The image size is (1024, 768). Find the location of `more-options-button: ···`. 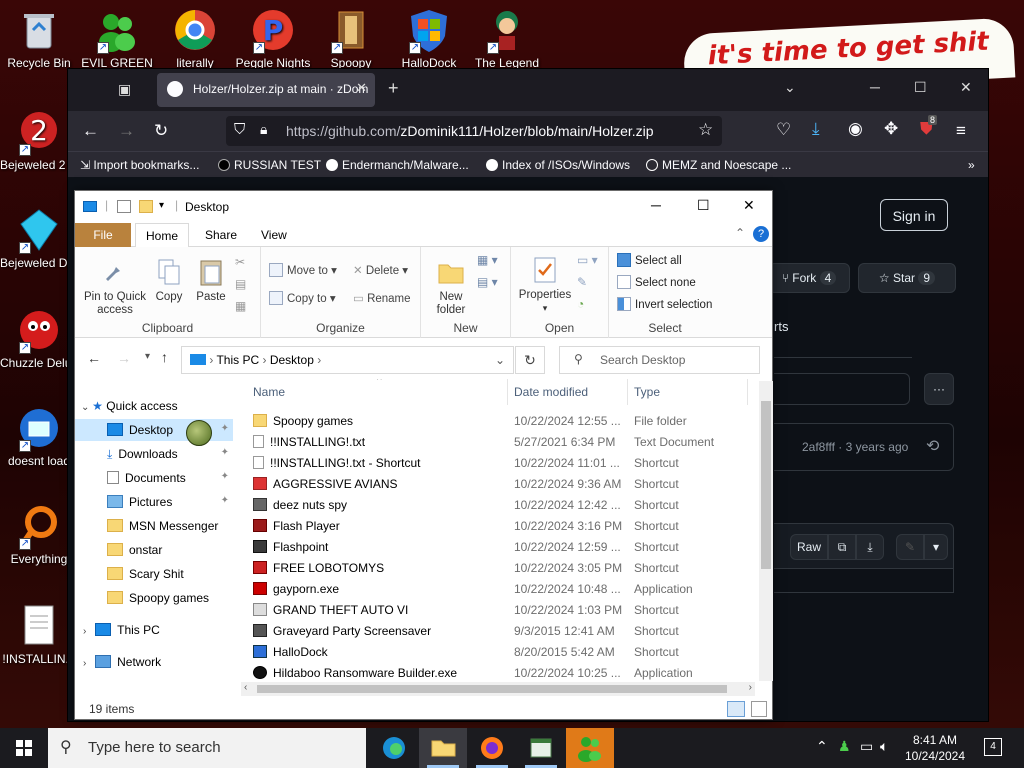

more-options-button: ··· is located at coordinates (939, 389).